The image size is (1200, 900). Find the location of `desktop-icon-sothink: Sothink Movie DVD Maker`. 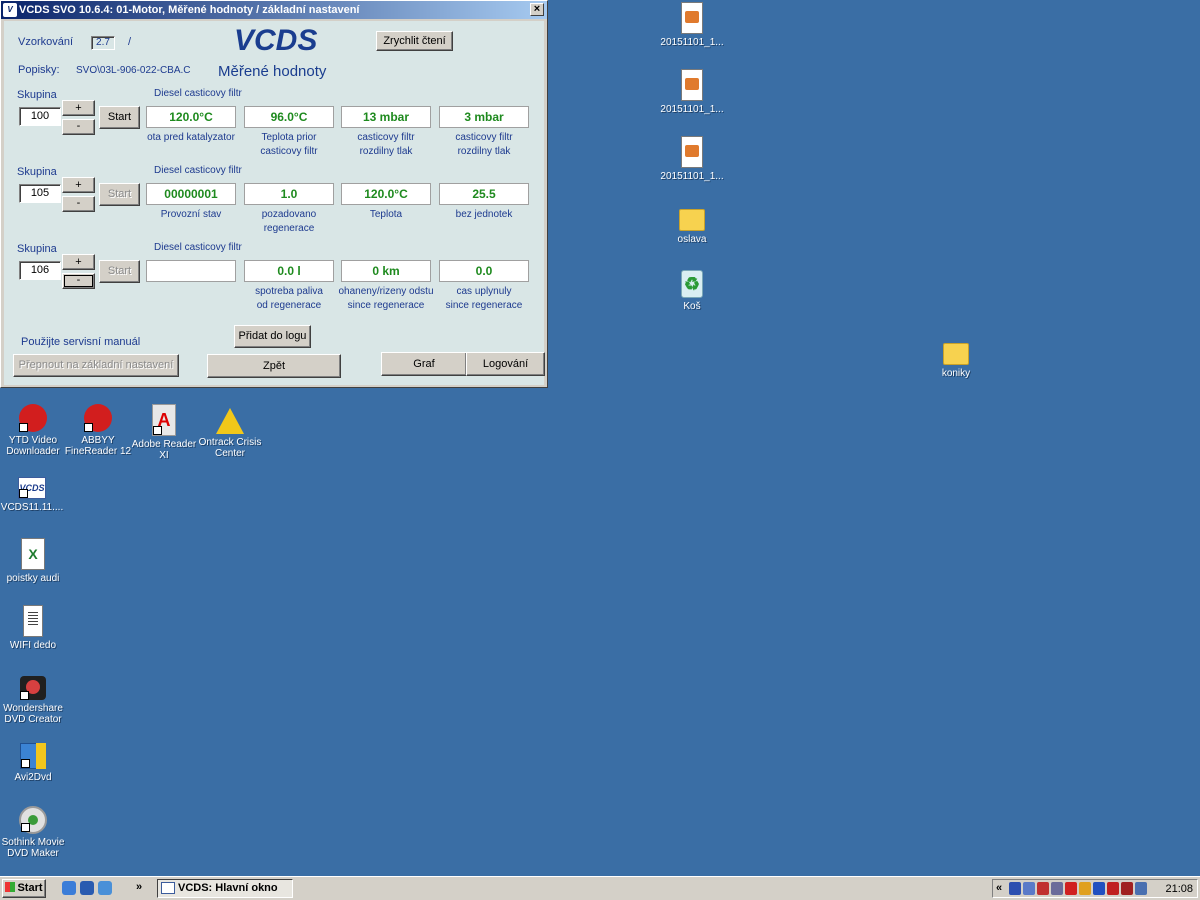

desktop-icon-sothink: Sothink Movie DVD Maker is located at coordinates (35, 832).